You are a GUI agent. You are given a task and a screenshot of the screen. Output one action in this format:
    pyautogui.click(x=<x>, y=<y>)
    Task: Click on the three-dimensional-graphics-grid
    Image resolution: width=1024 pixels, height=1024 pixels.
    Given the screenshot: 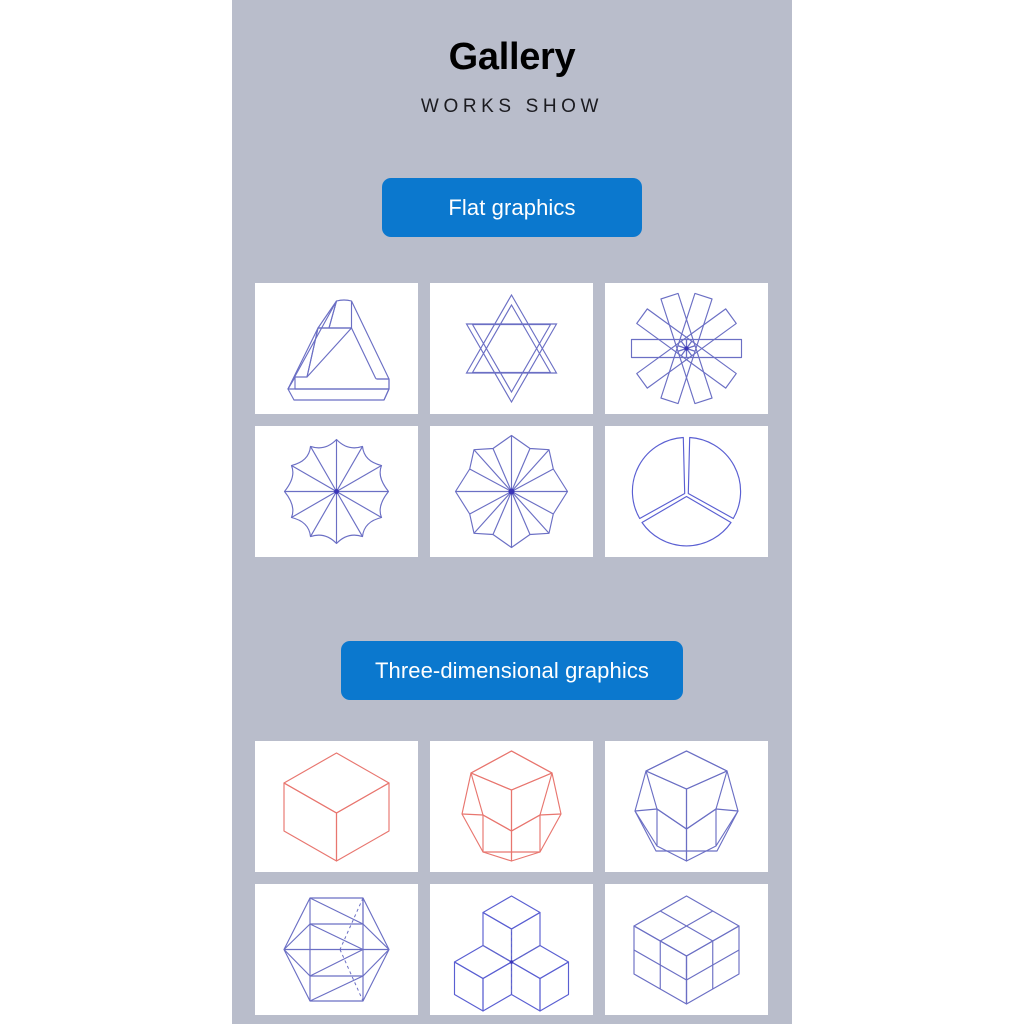 What is the action you would take?
    pyautogui.click(x=512, y=878)
    